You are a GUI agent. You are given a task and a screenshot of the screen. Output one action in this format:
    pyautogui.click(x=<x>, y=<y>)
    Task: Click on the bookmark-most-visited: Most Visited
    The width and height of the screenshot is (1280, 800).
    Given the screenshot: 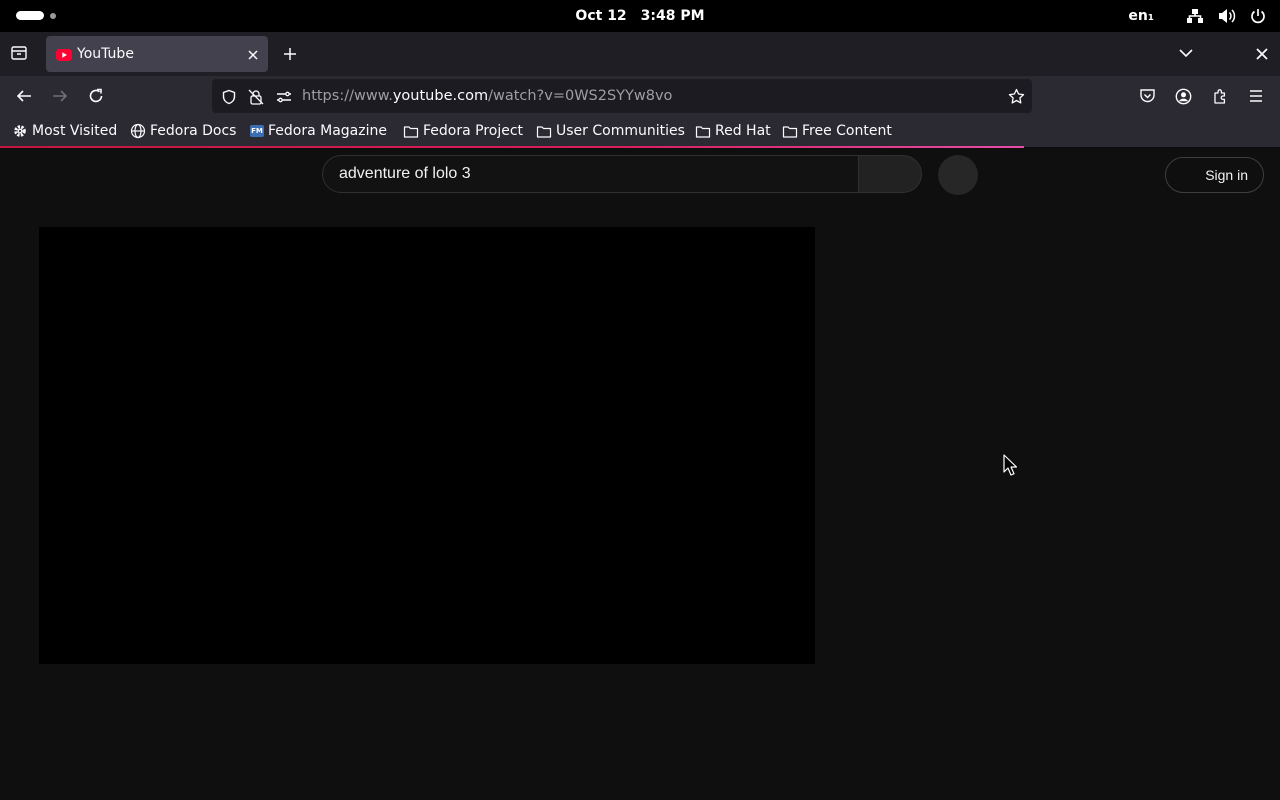 What is the action you would take?
    pyautogui.click(x=64, y=131)
    